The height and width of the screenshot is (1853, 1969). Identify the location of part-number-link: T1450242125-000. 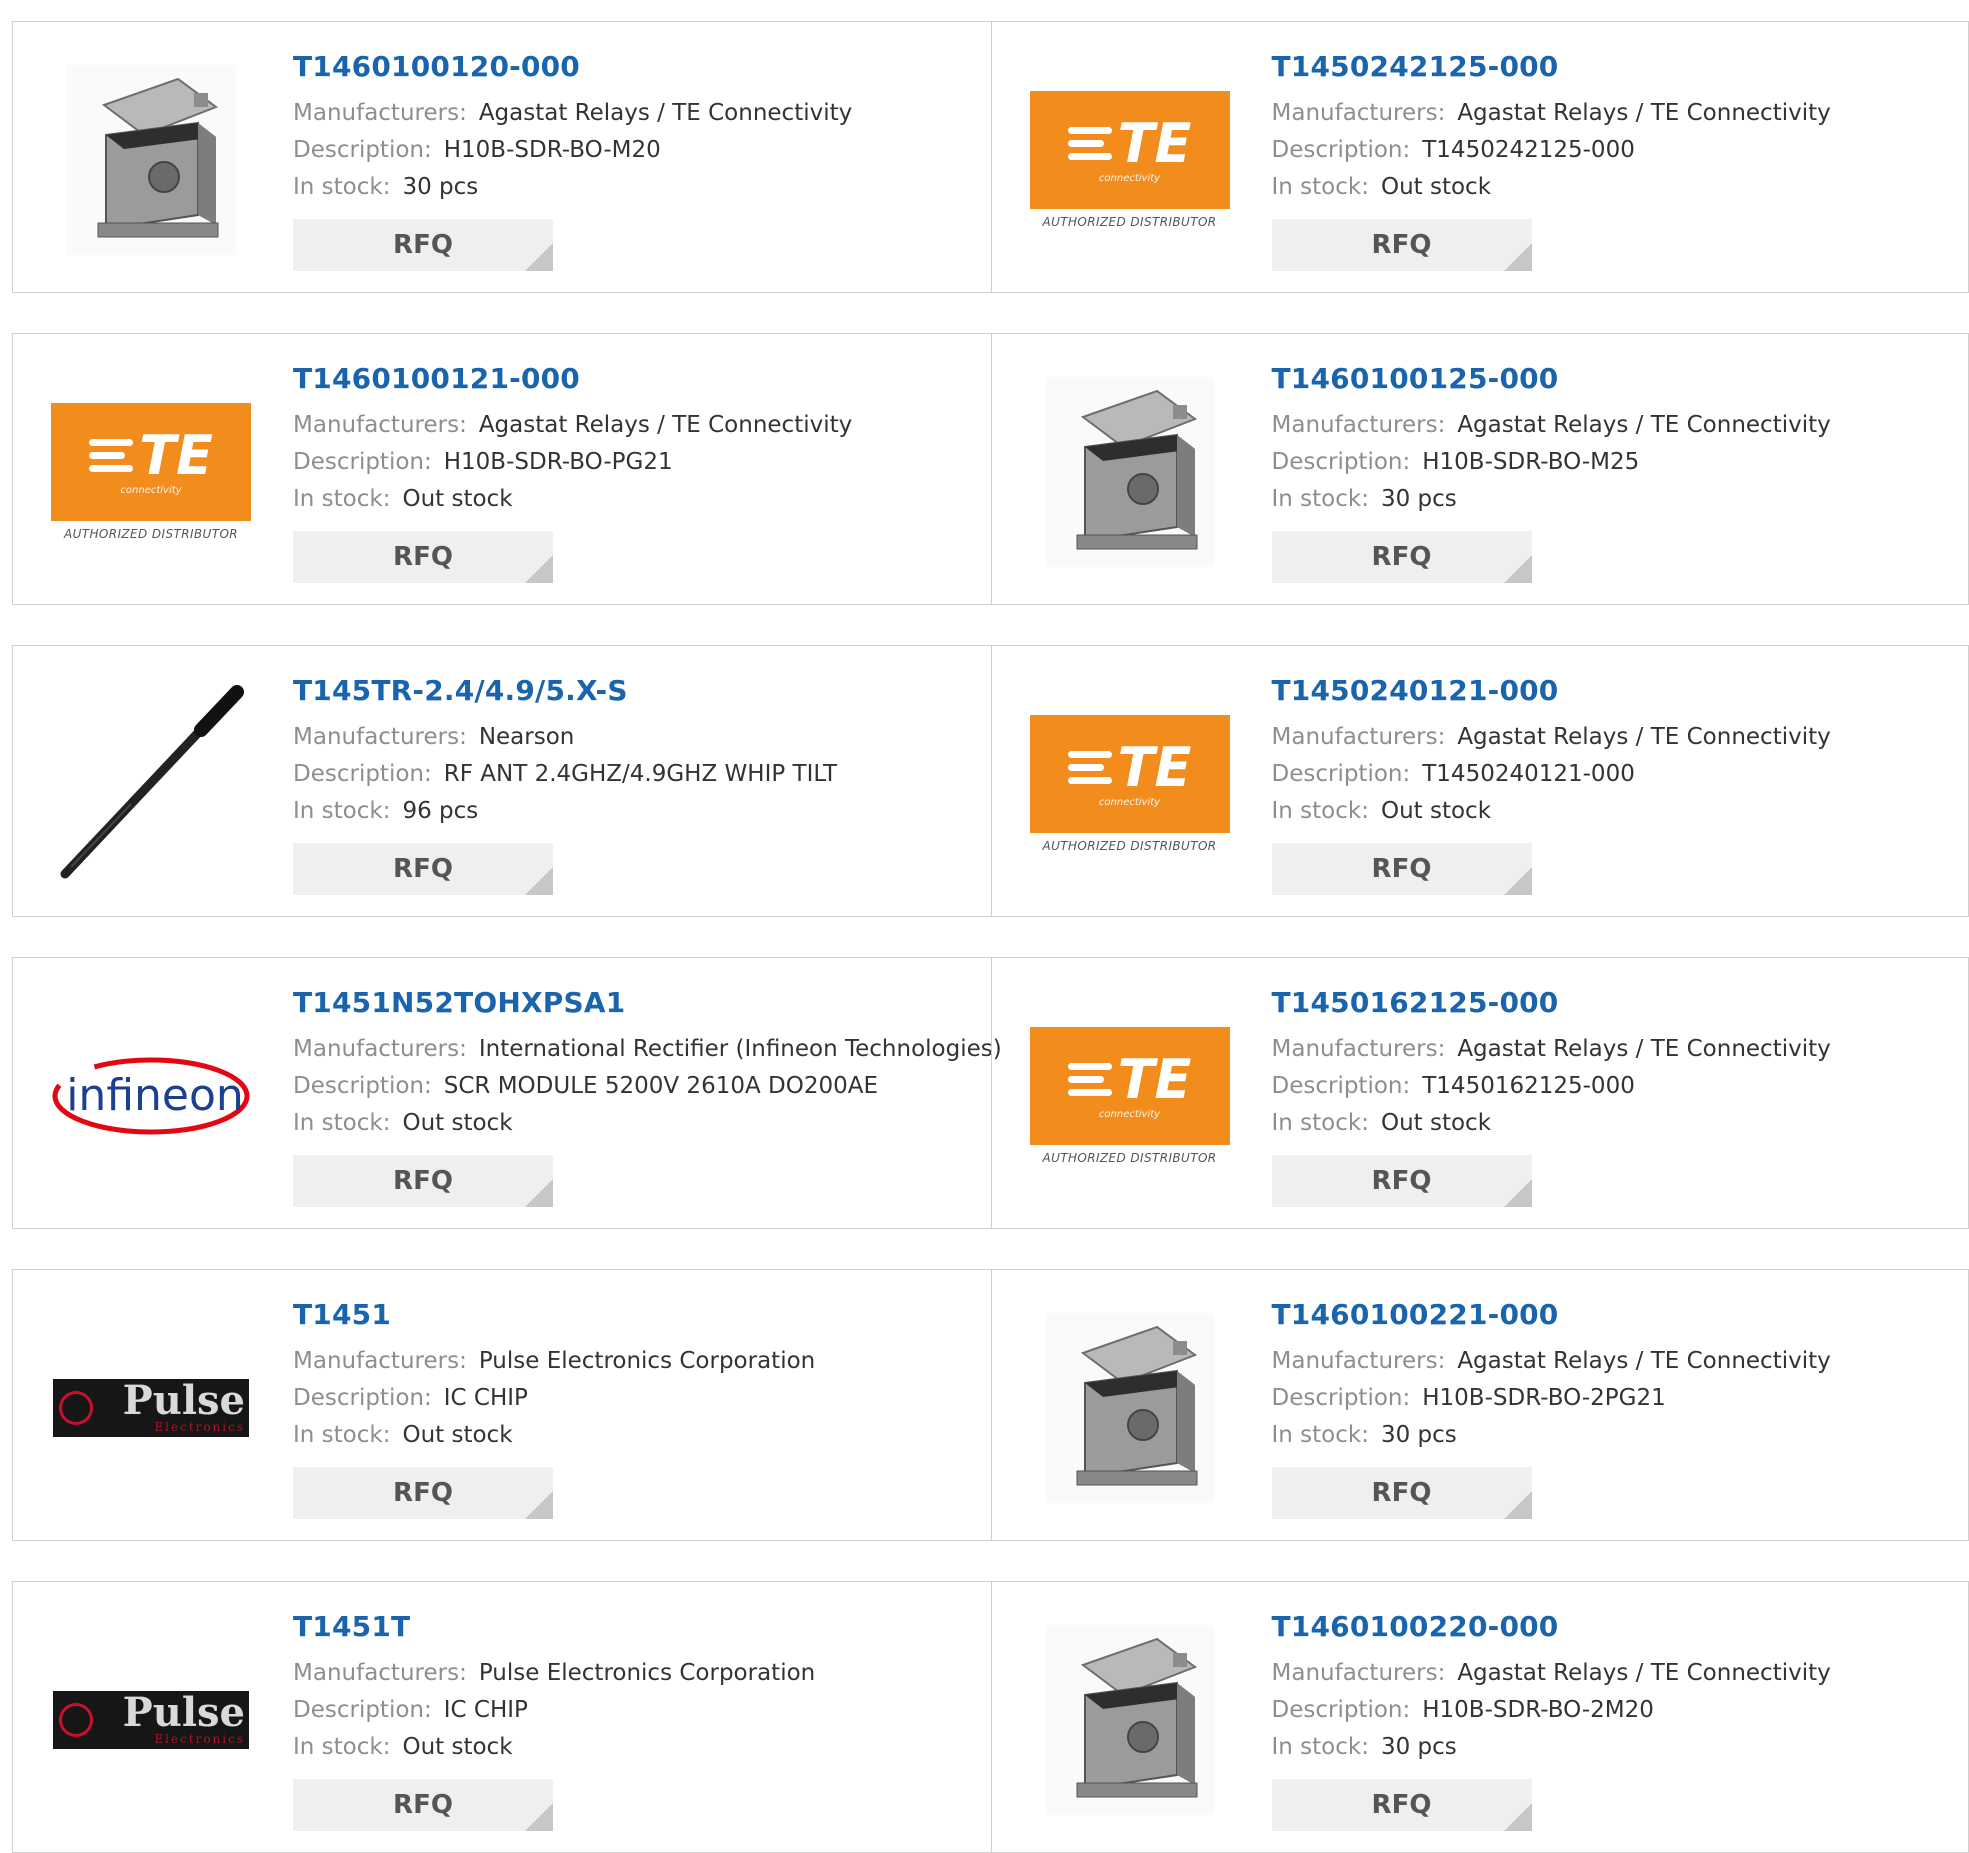
(1551, 66).